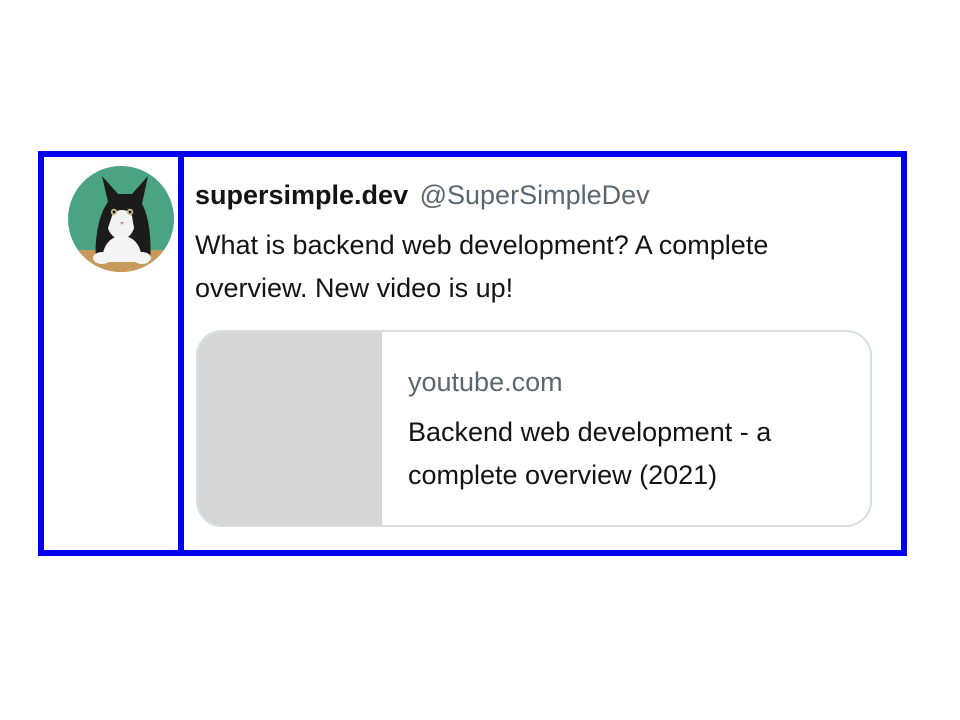  Describe the element at coordinates (485, 382) in the screenshot. I see `link-domain: youtube.com` at that location.